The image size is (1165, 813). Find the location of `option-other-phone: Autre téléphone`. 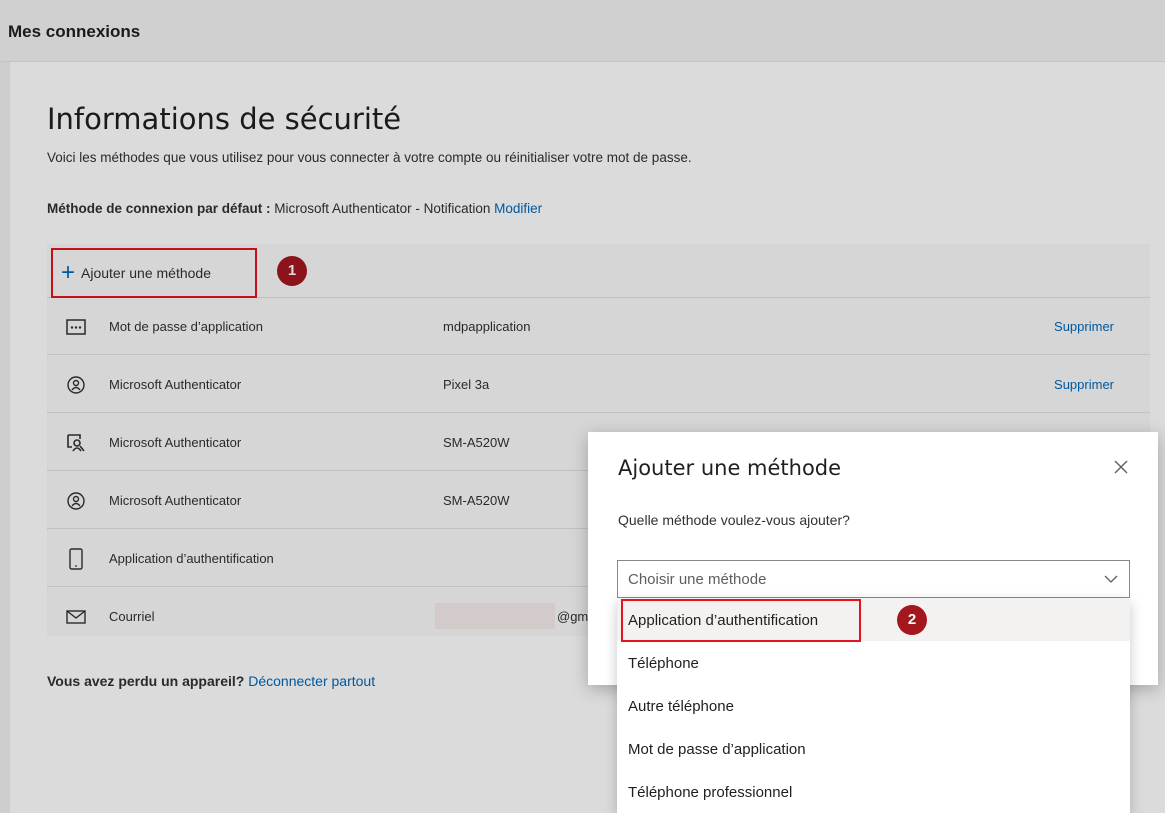

option-other-phone: Autre téléphone is located at coordinates (873, 706).